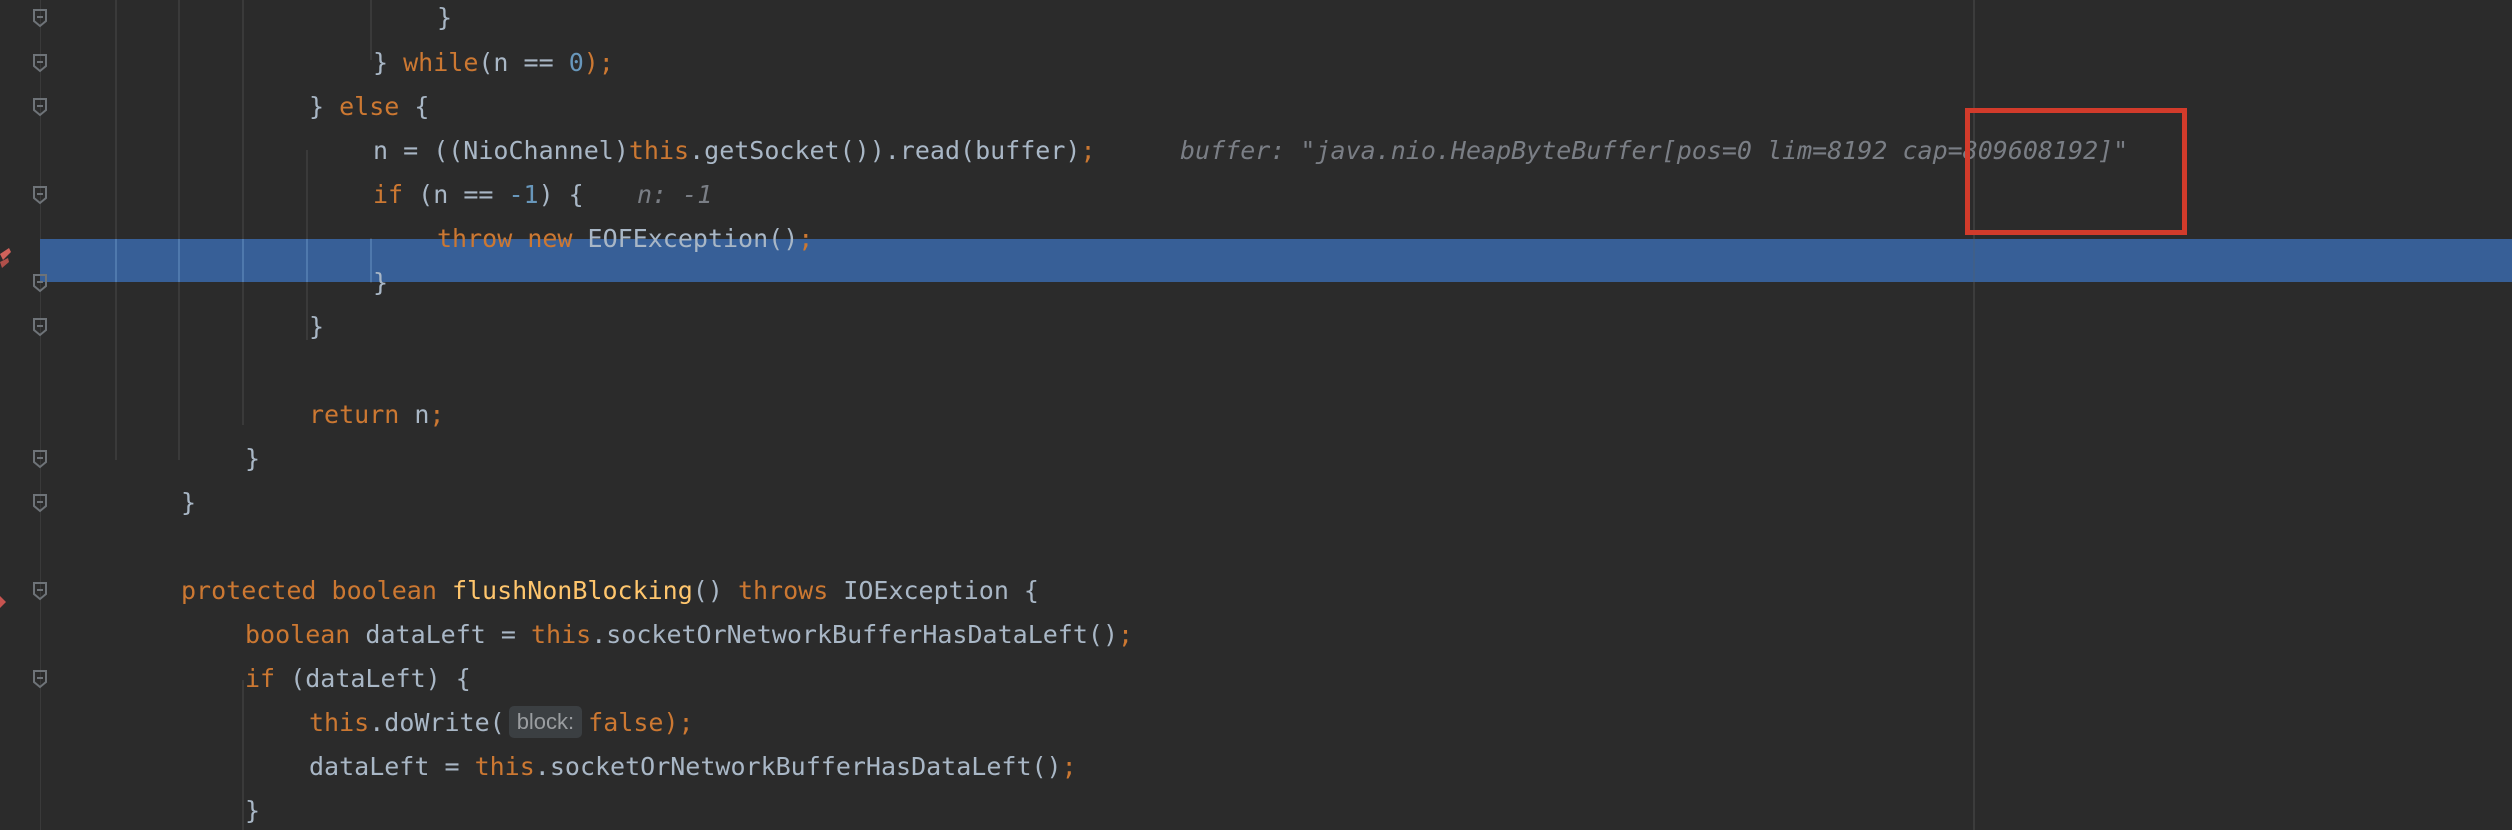  What do you see at coordinates (1276, 260) in the screenshot?
I see `current-execution-line` at bounding box center [1276, 260].